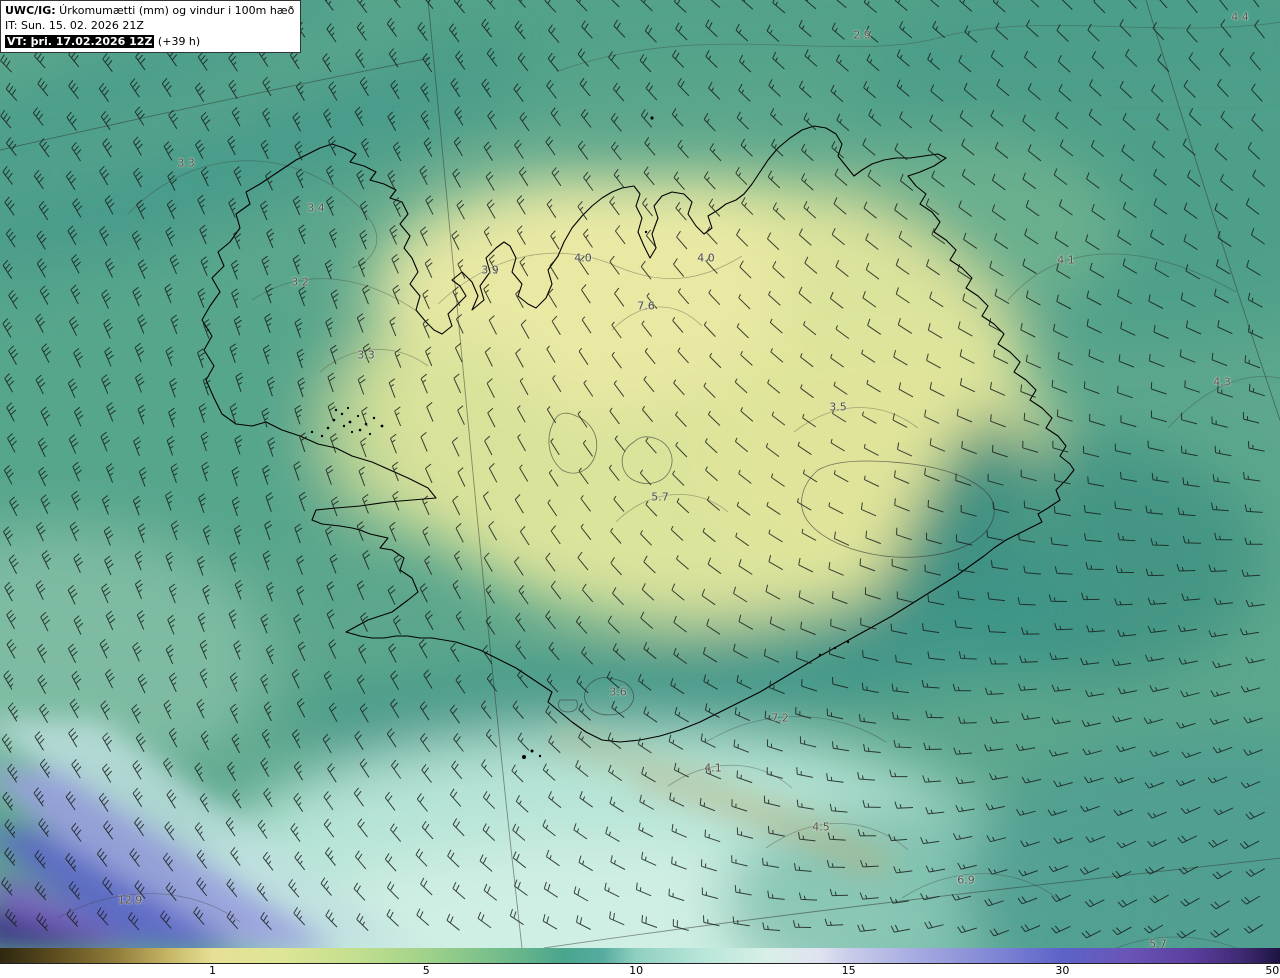  I want to click on forecast-lead: (+39 h), so click(177, 41).